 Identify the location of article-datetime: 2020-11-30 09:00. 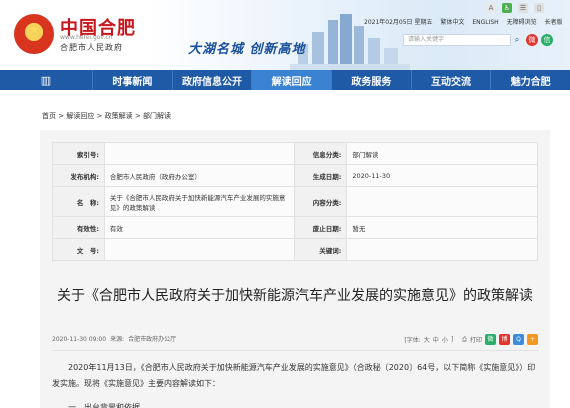
(79, 339).